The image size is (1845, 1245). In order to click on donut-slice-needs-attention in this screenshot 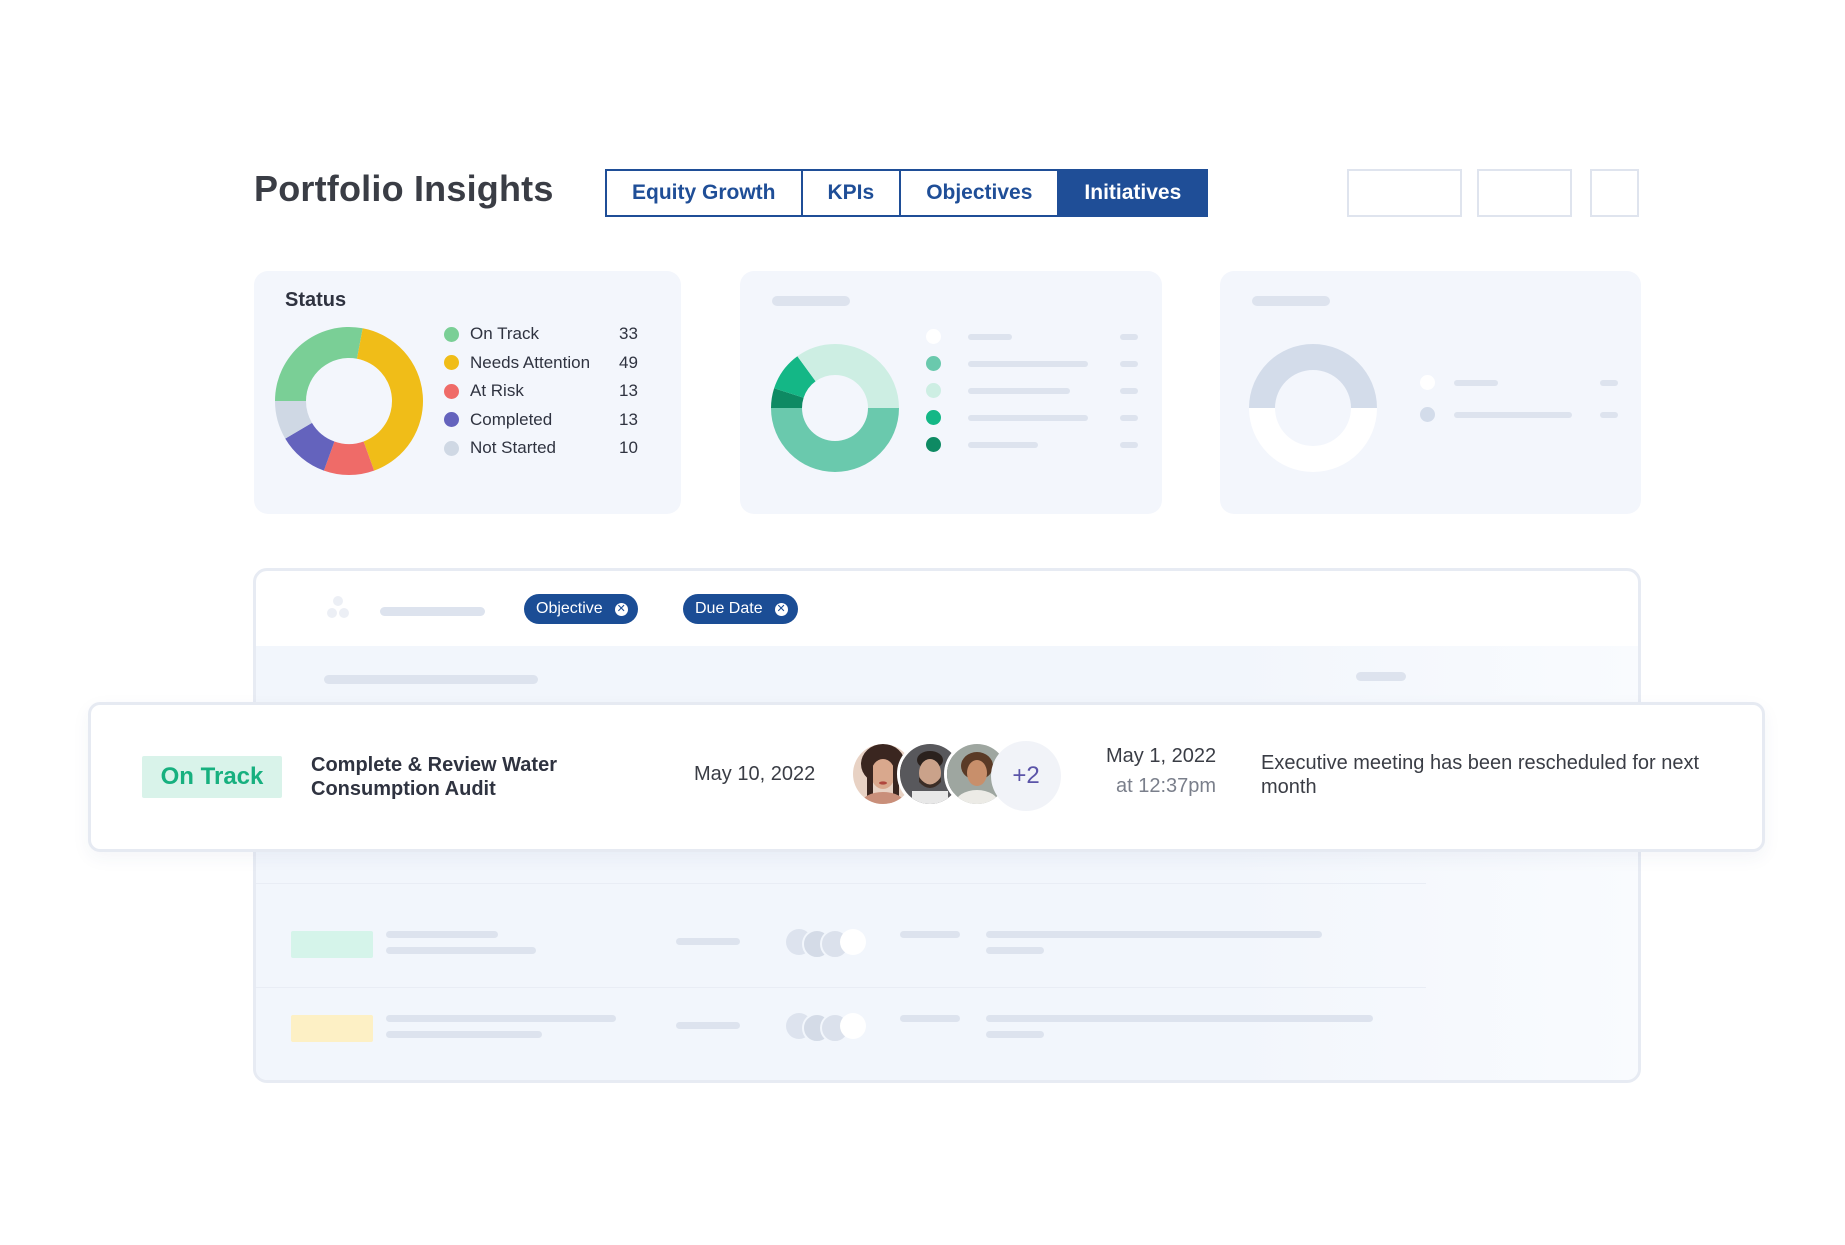, I will do `click(389, 399)`.